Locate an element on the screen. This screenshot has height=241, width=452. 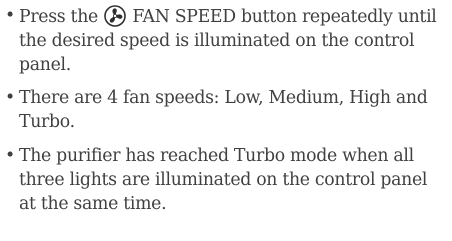
item-text-before-icon: Press the is located at coordinates (61, 17).